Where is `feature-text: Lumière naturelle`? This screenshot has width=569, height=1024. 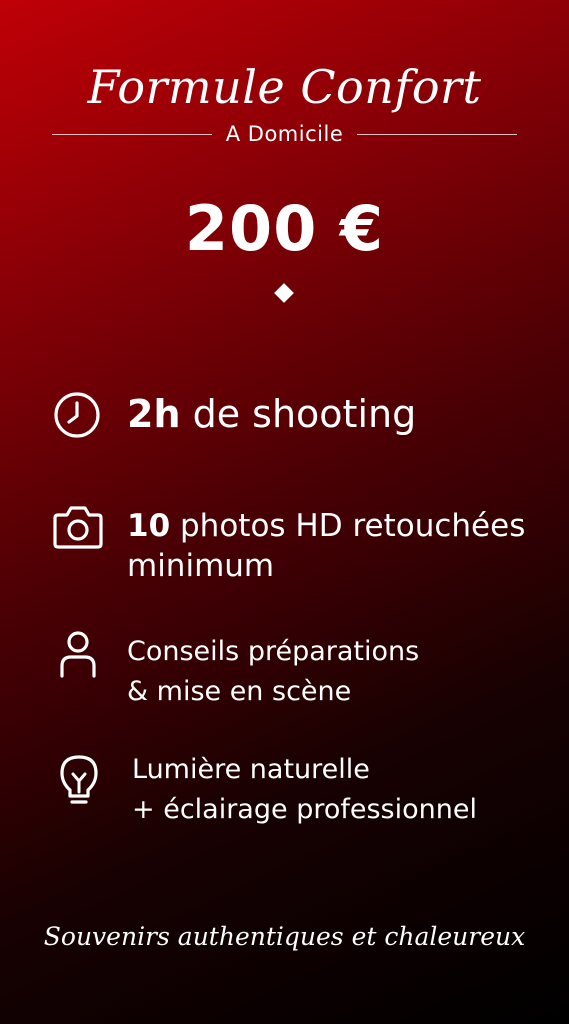
feature-text: Lumière naturelle is located at coordinates (251, 769).